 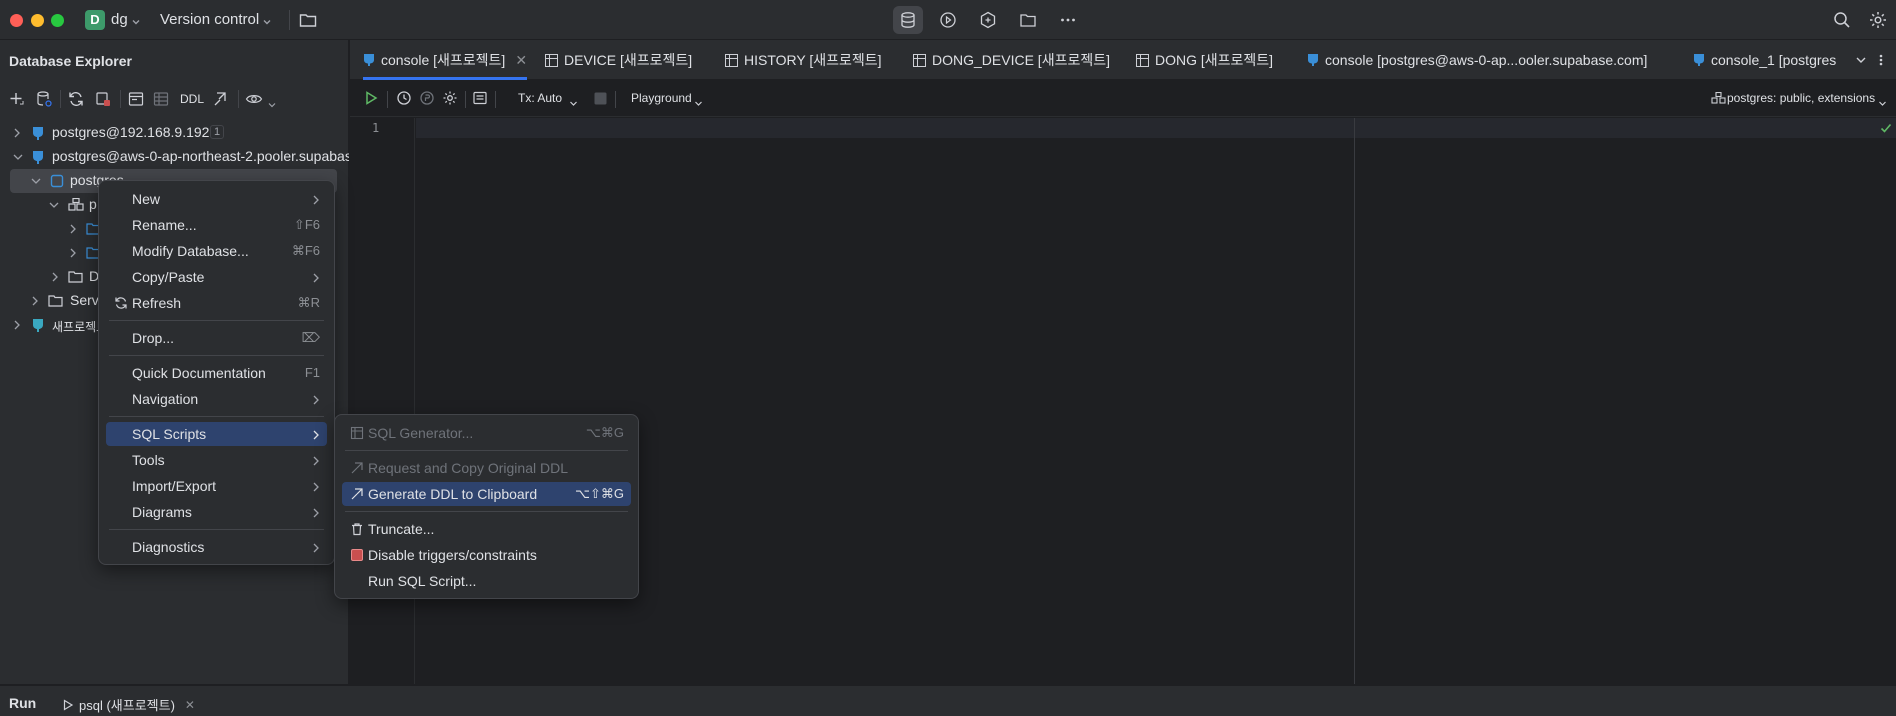 I want to click on shortcut-label: ⌥⌘G, so click(x=604, y=432).